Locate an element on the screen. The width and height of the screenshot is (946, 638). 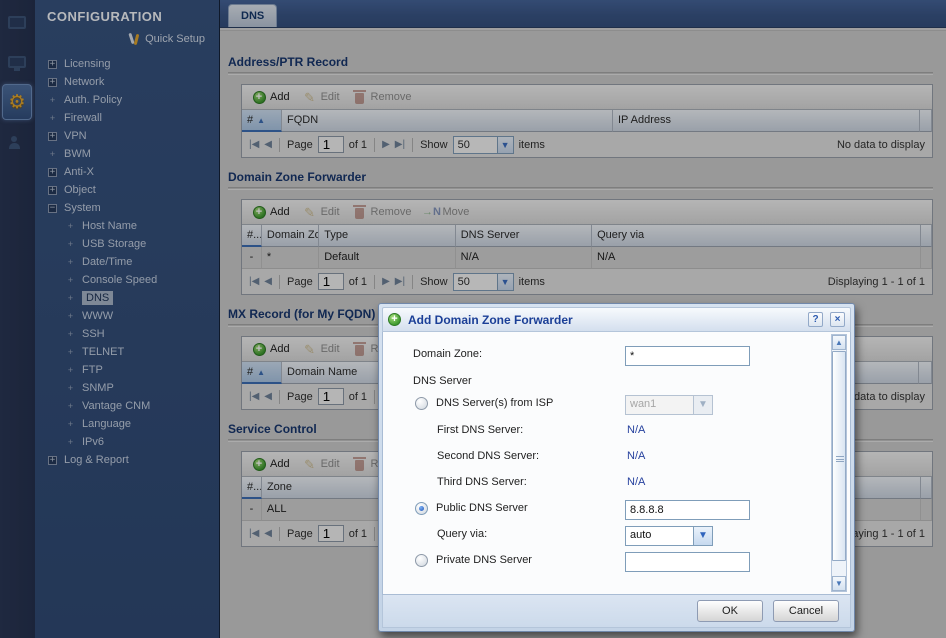
isp-interface-select: wan1 ▼ is located at coordinates (669, 405).